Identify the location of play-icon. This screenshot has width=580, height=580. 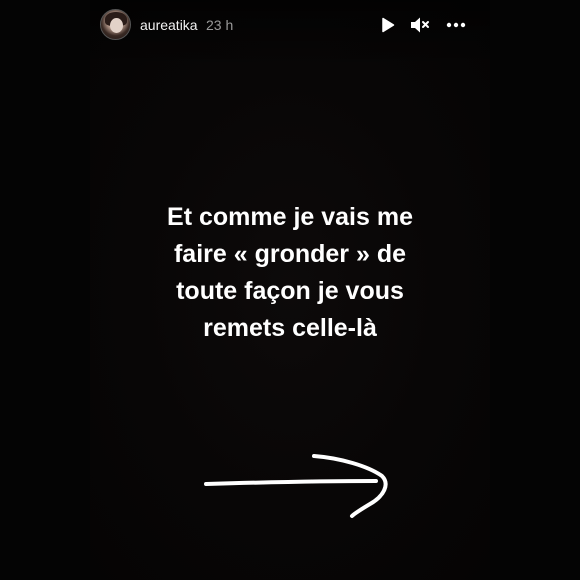
(388, 25).